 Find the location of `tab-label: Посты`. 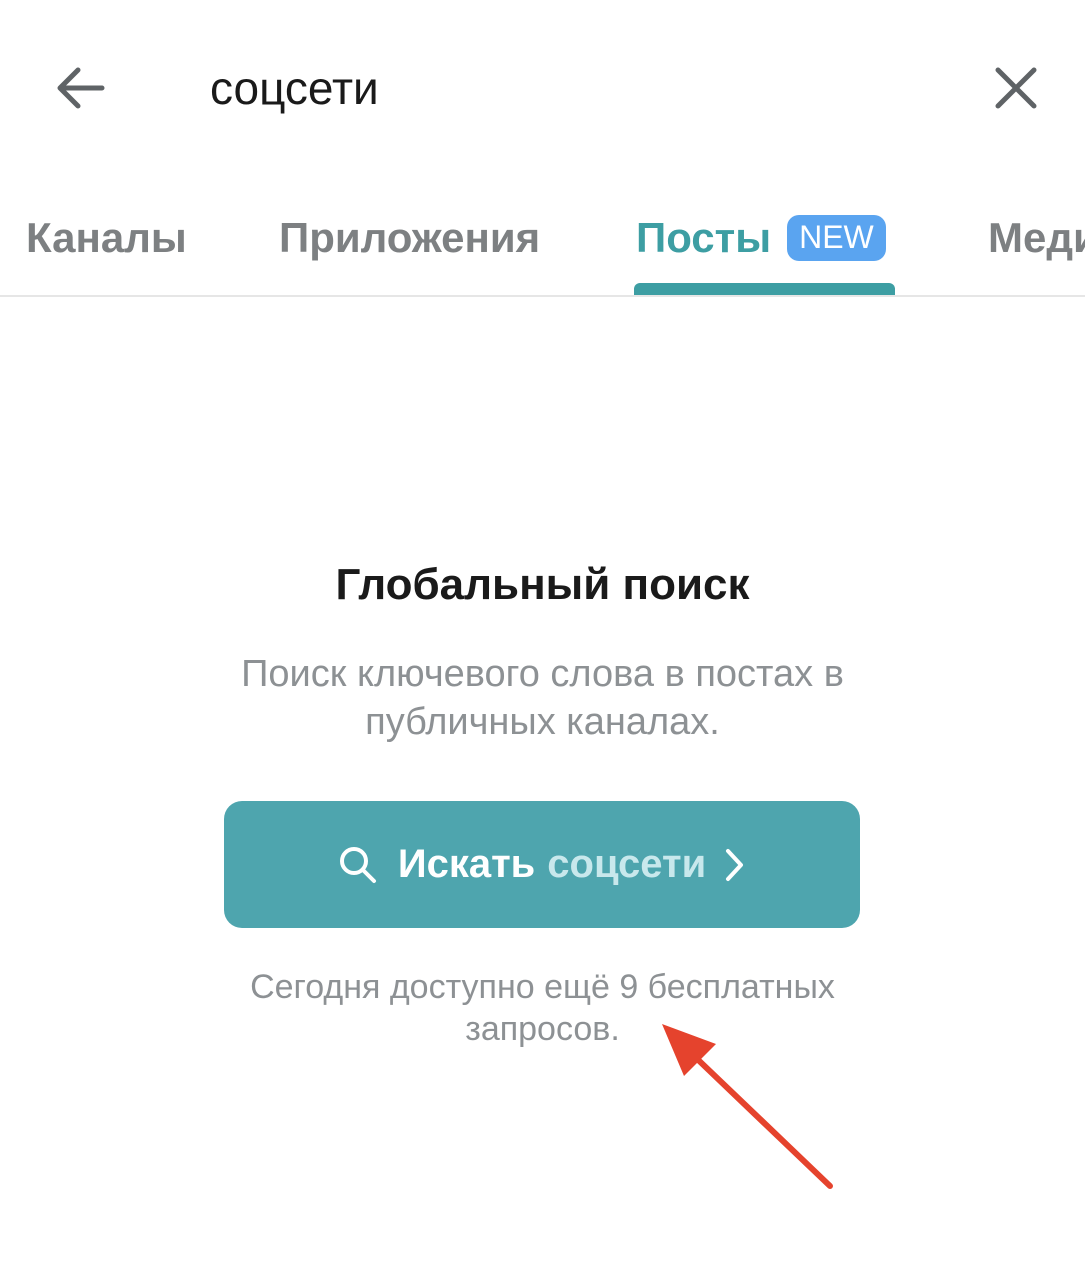

tab-label: Посты is located at coordinates (704, 237).